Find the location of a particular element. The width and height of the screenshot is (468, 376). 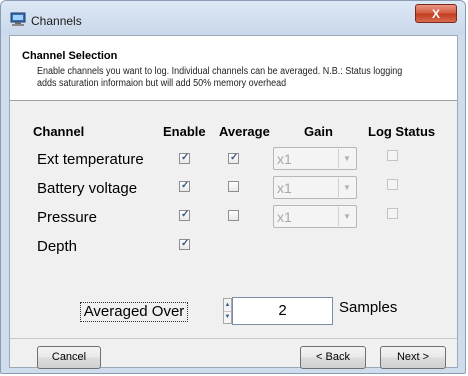

channel-label-depth: Depth is located at coordinates (57, 246).